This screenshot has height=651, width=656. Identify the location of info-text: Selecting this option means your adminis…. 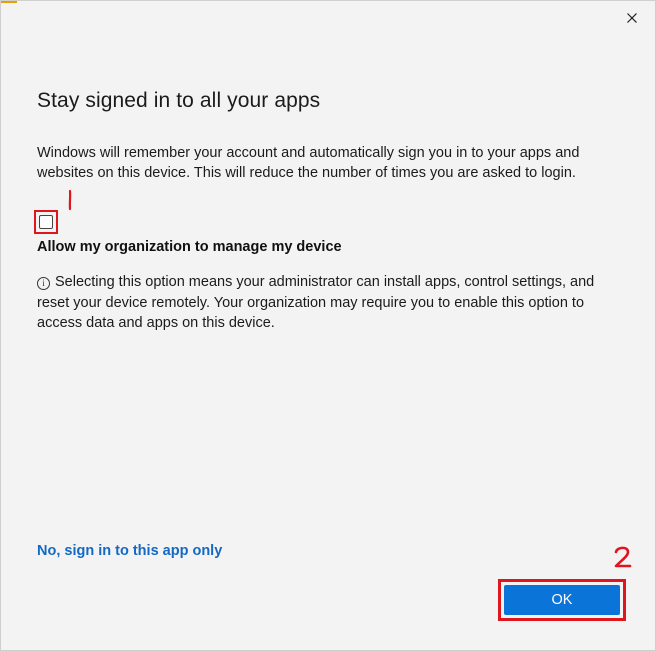
(316, 302).